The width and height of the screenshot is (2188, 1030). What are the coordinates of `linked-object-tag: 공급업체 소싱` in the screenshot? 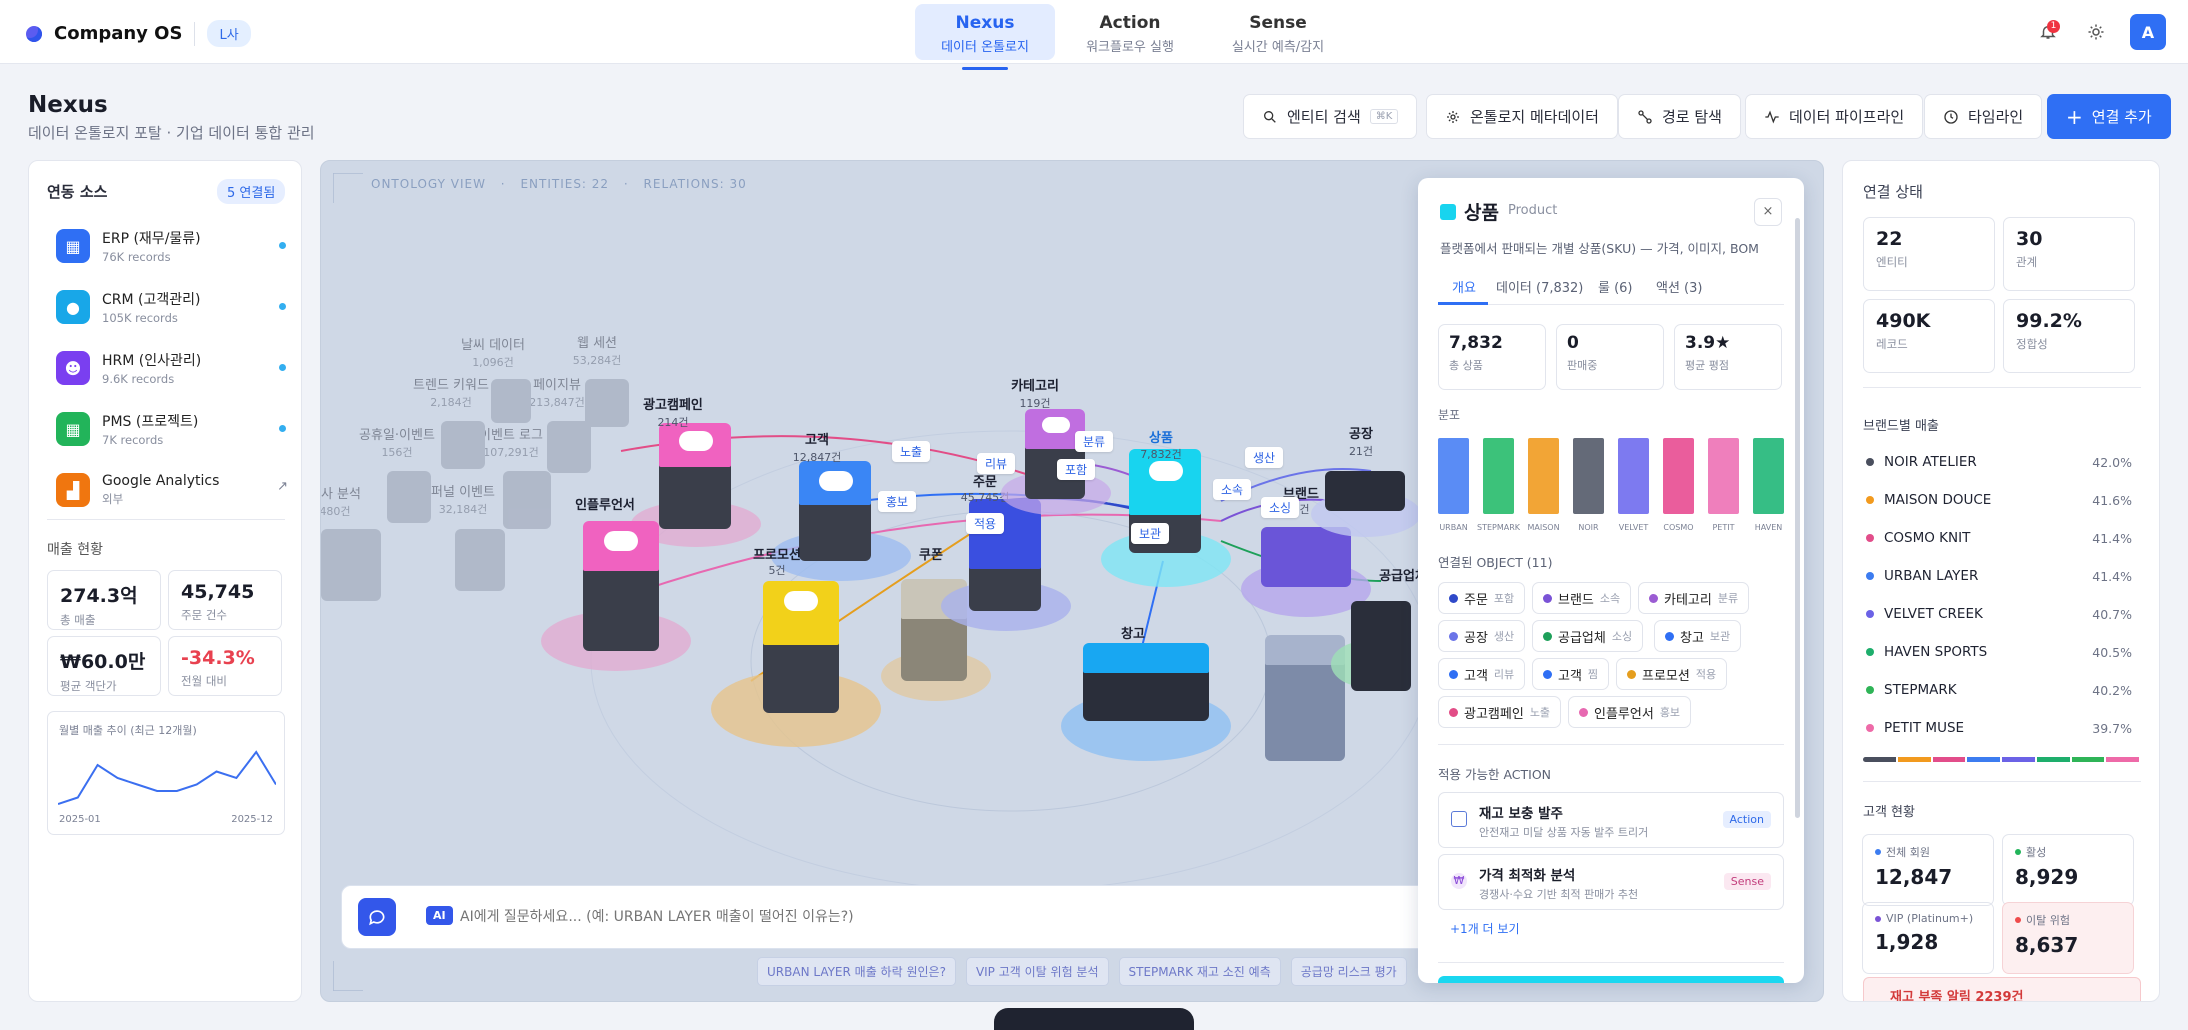 It's located at (1588, 636).